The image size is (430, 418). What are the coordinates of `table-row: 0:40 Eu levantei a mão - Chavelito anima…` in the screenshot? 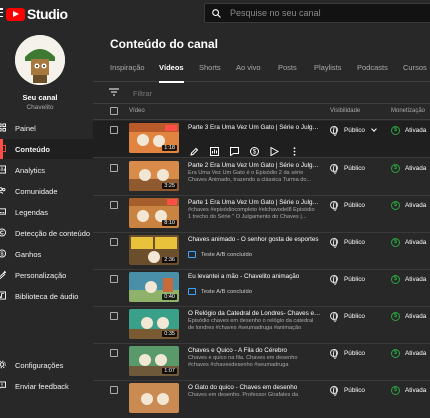 It's located at (261, 288).